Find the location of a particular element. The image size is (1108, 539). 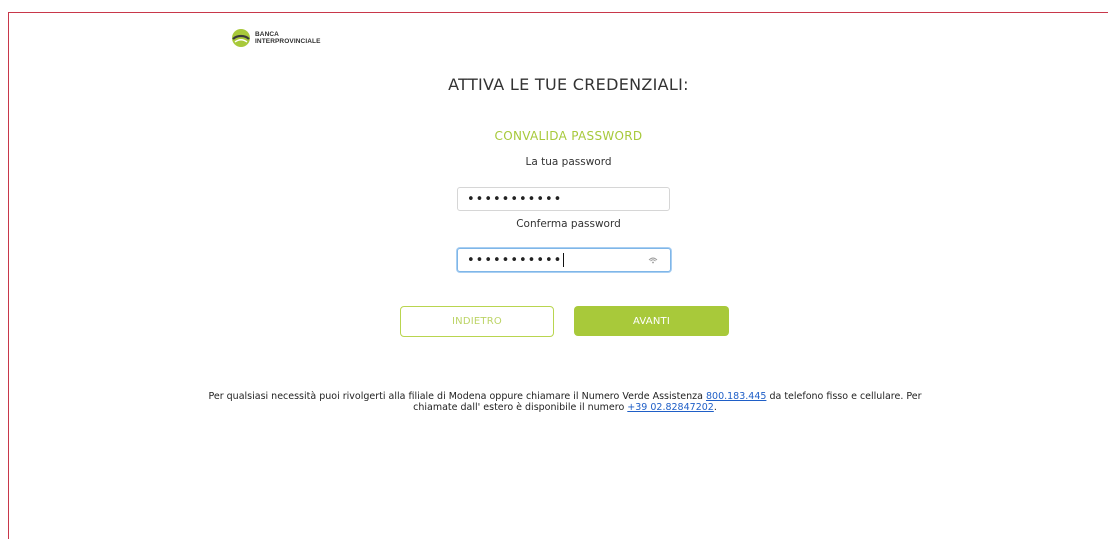

confirm-password-label: Conferma password is located at coordinates (568, 224).